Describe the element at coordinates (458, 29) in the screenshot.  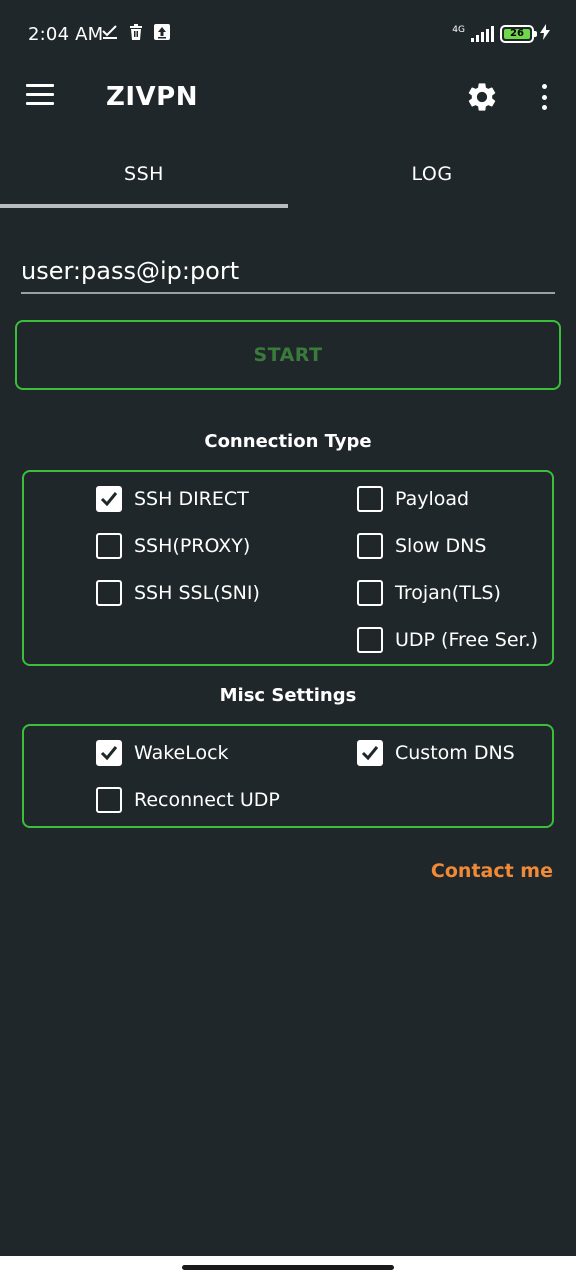
I see `network-type: 4G` at that location.